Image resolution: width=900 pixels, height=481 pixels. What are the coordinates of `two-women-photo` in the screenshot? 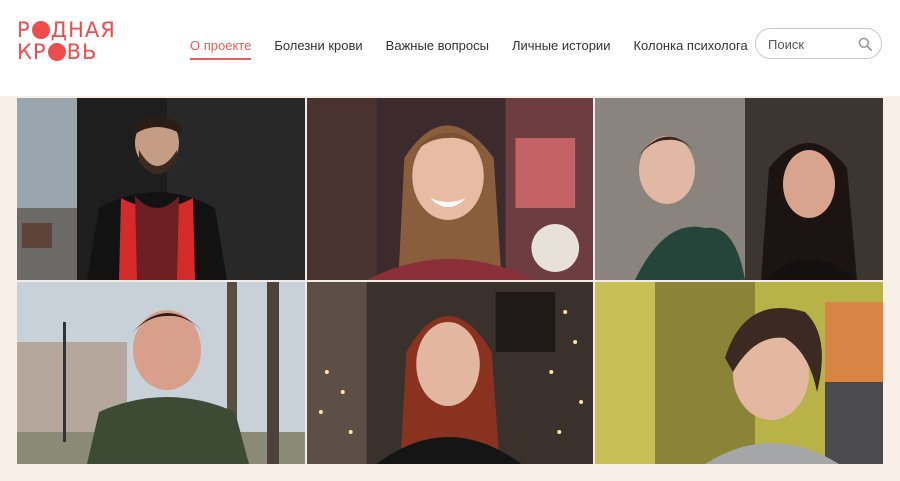 It's located at (739, 189).